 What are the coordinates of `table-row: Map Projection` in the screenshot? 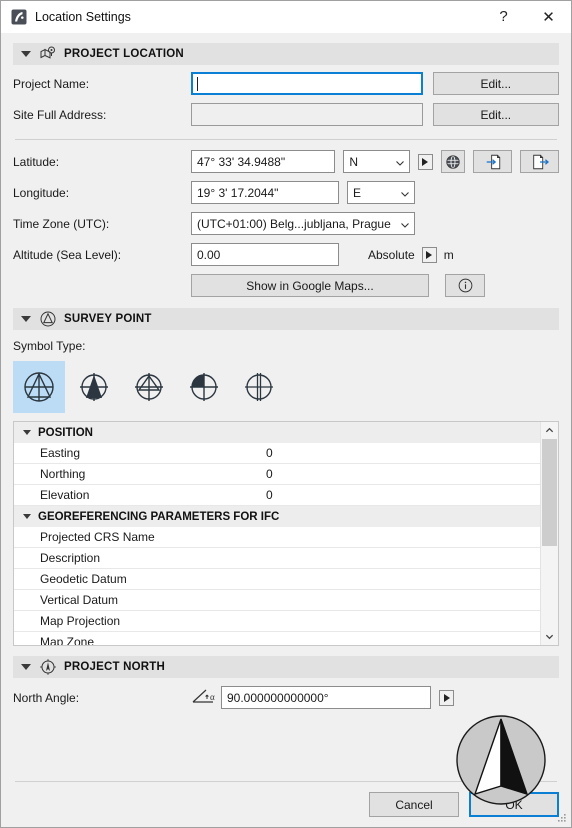 It's located at (277, 621).